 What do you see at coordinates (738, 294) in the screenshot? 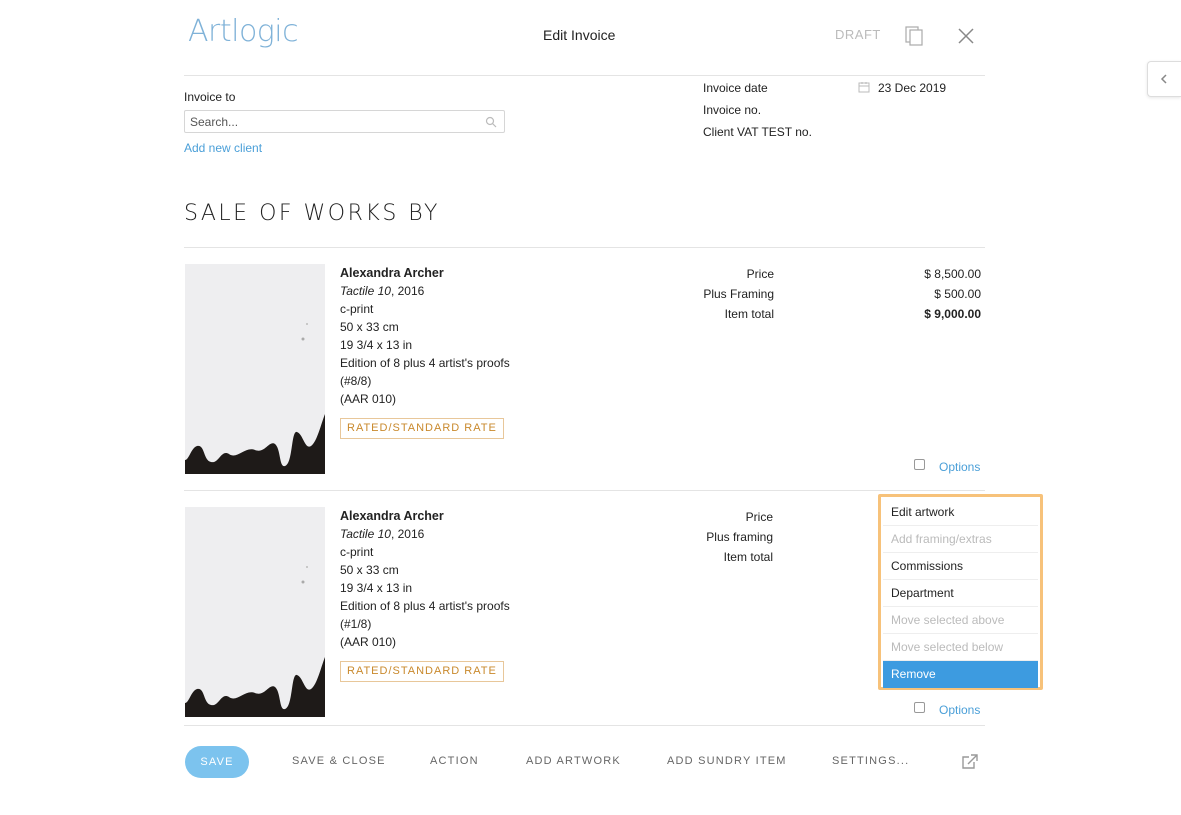
I see `framing-label: Plus Framing` at bounding box center [738, 294].